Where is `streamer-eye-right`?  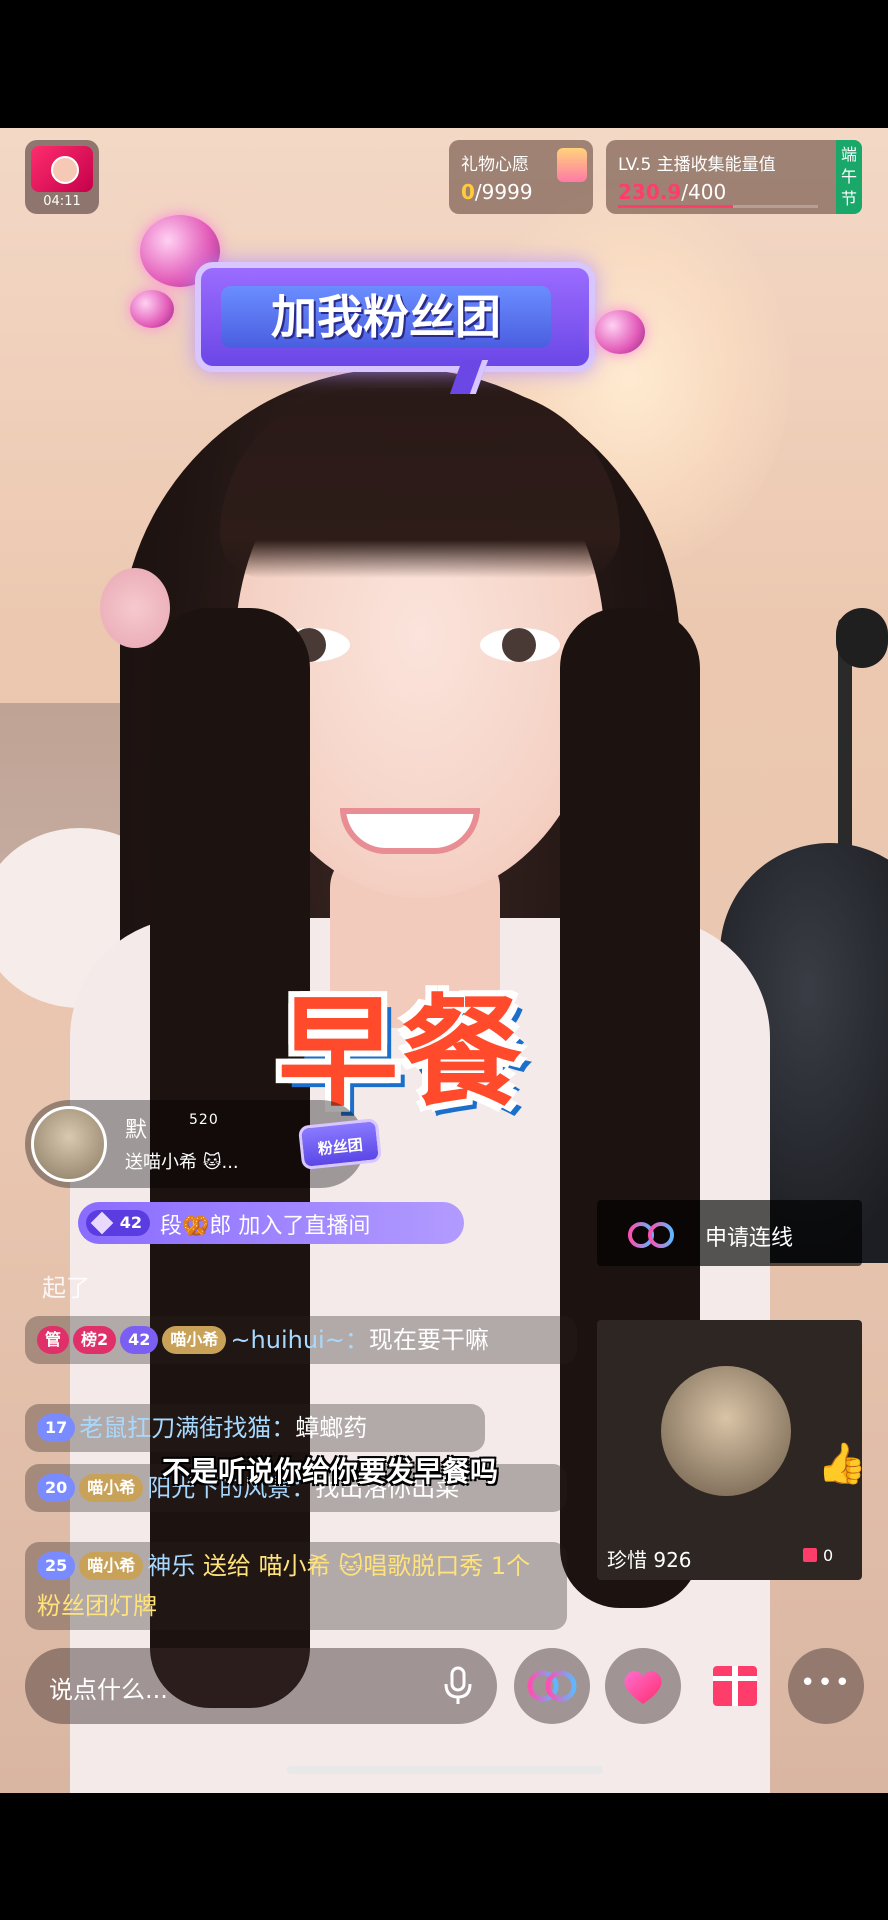
streamer-eye-right is located at coordinates (520, 645).